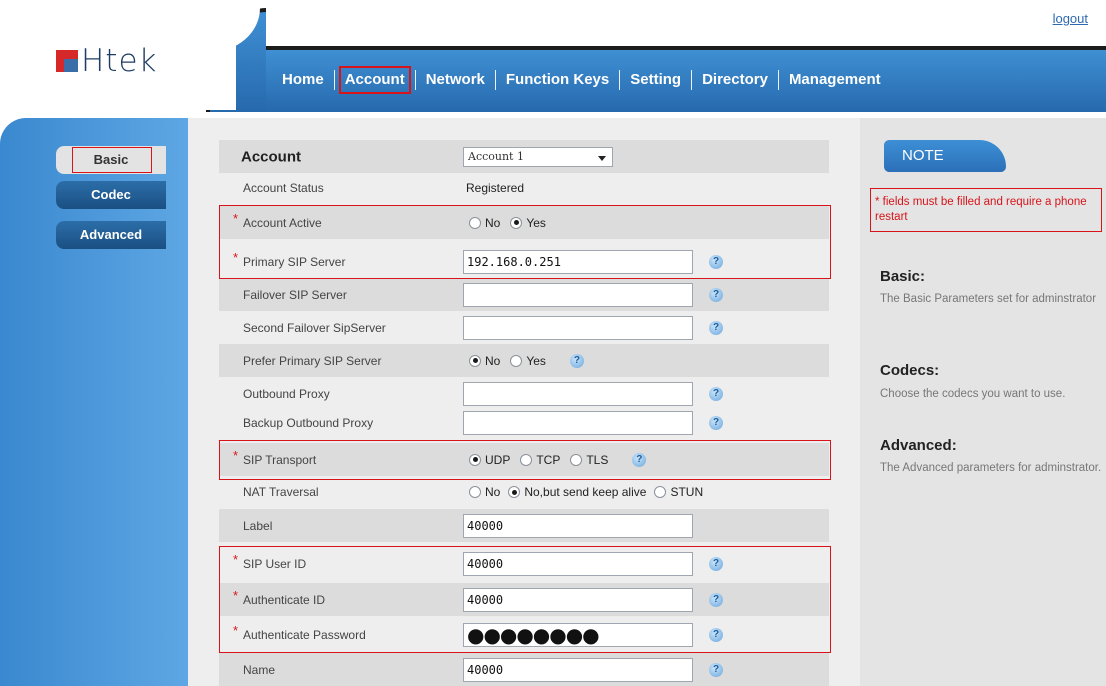  Describe the element at coordinates (283, 188) in the screenshot. I see `field-label: Account Status` at that location.